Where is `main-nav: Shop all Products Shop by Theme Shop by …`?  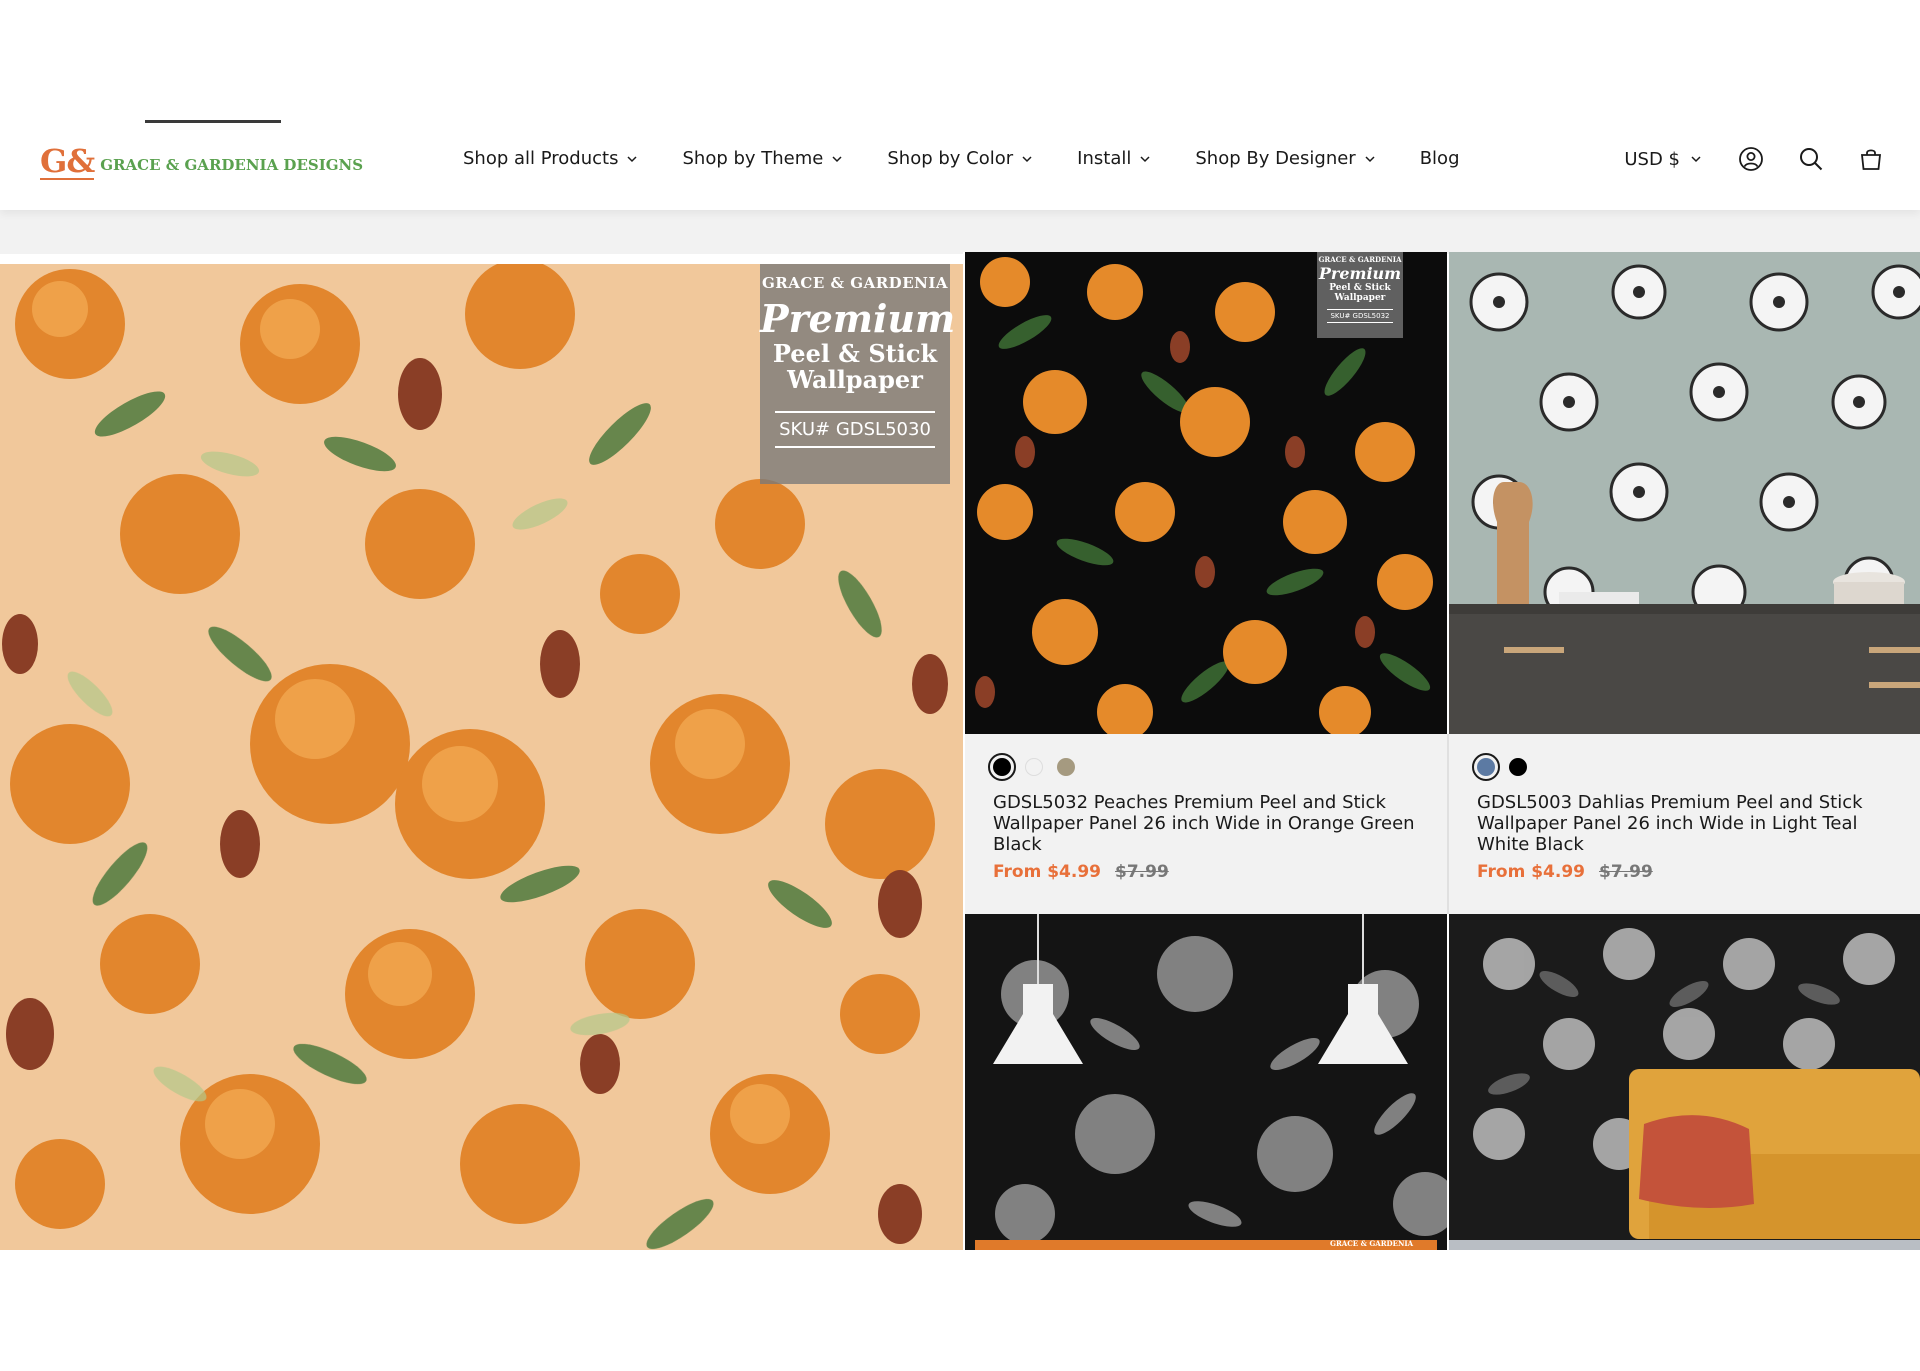 main-nav: Shop all Products Shop by Theme Shop by … is located at coordinates (983, 158).